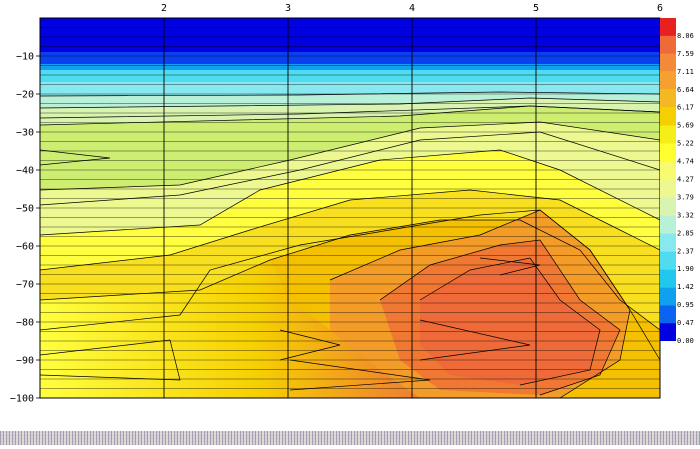  I want to click on noise-strip, so click(350, 438).